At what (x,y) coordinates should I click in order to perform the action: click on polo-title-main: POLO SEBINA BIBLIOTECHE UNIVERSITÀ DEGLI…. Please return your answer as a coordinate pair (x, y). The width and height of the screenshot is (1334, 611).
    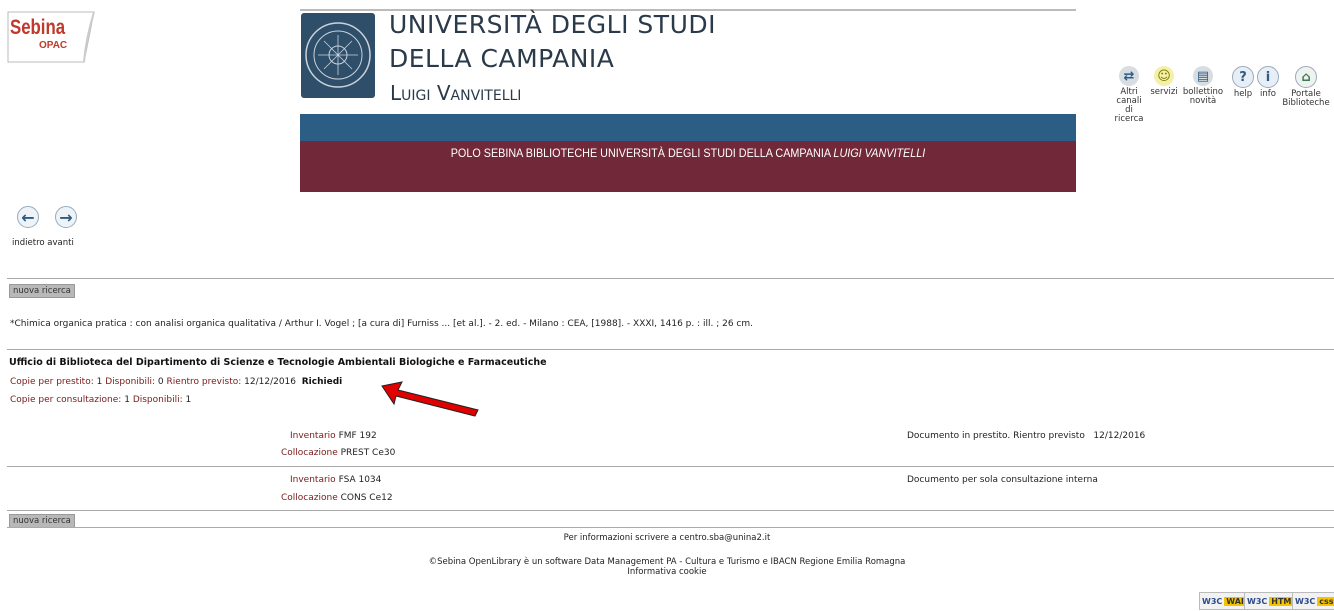
    Looking at the image, I should click on (642, 153).